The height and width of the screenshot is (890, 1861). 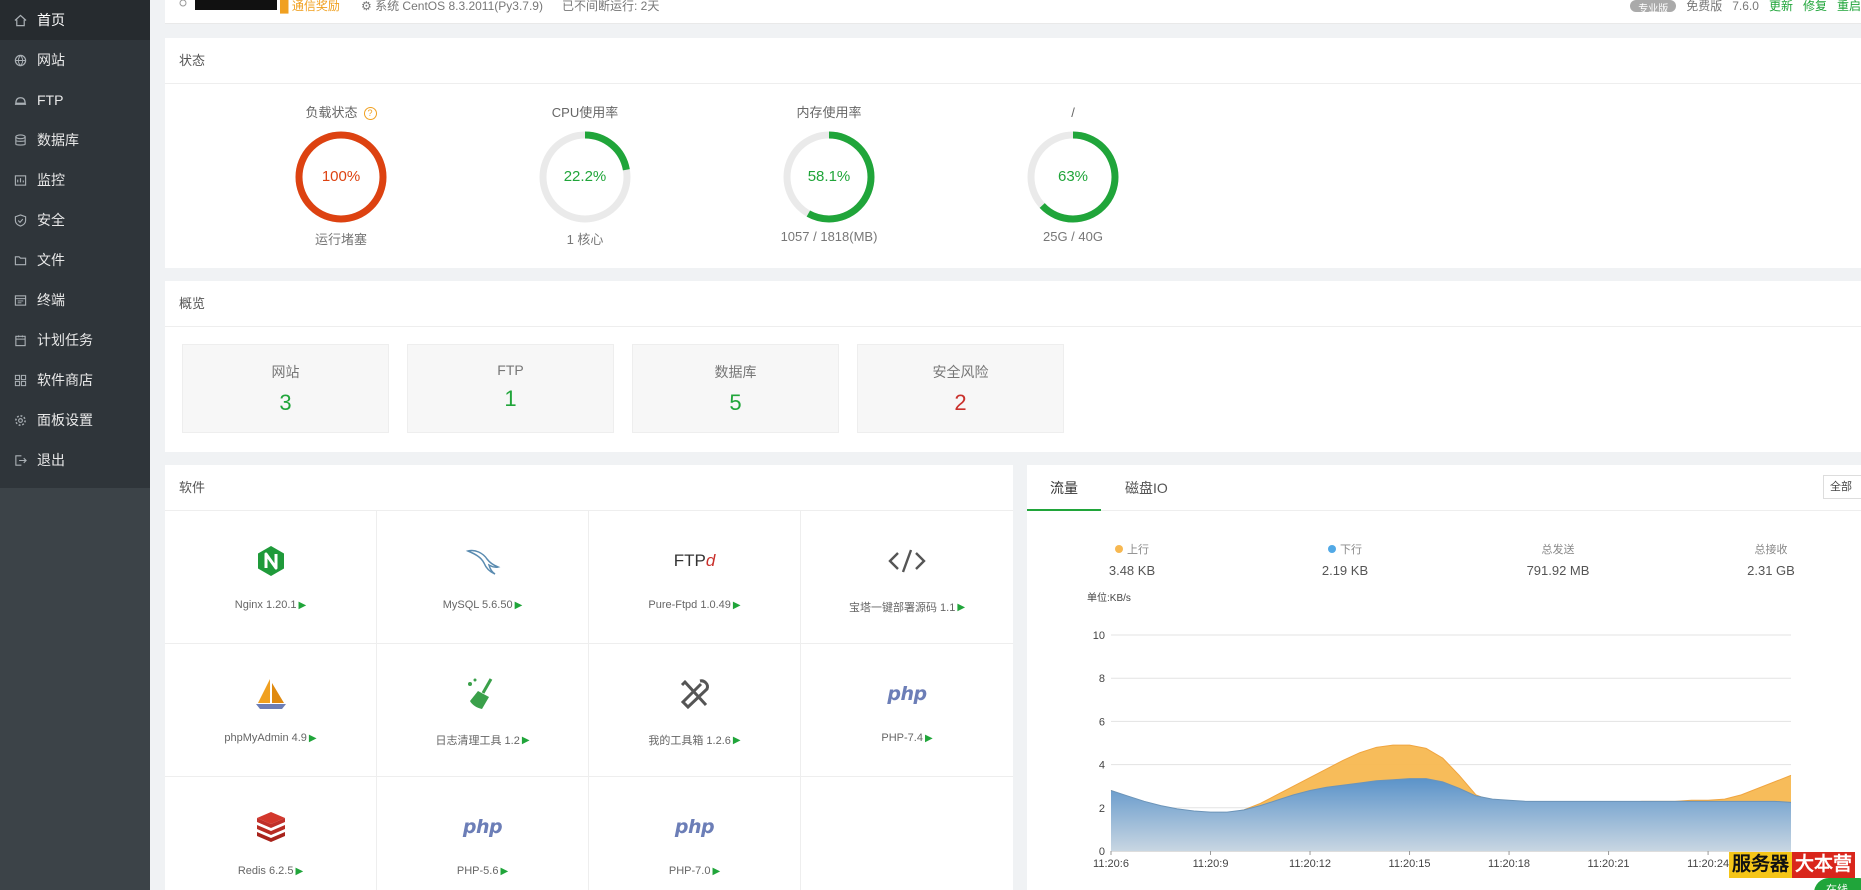 What do you see at coordinates (20, 460) in the screenshot?
I see `logout-icon` at bounding box center [20, 460].